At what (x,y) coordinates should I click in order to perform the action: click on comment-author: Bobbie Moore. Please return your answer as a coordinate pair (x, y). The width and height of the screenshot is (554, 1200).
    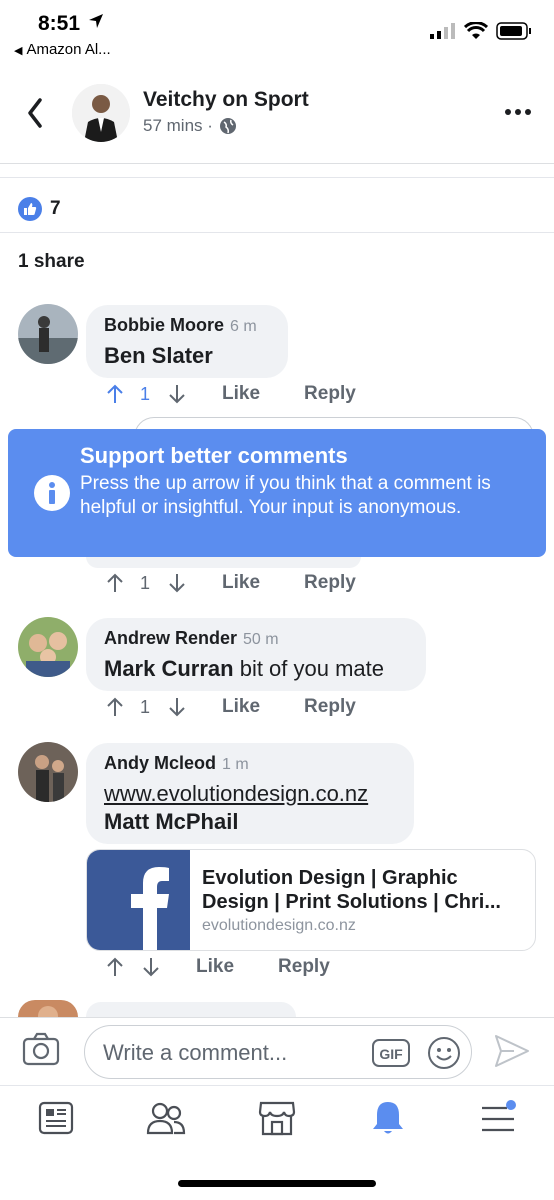
    Looking at the image, I should click on (164, 325).